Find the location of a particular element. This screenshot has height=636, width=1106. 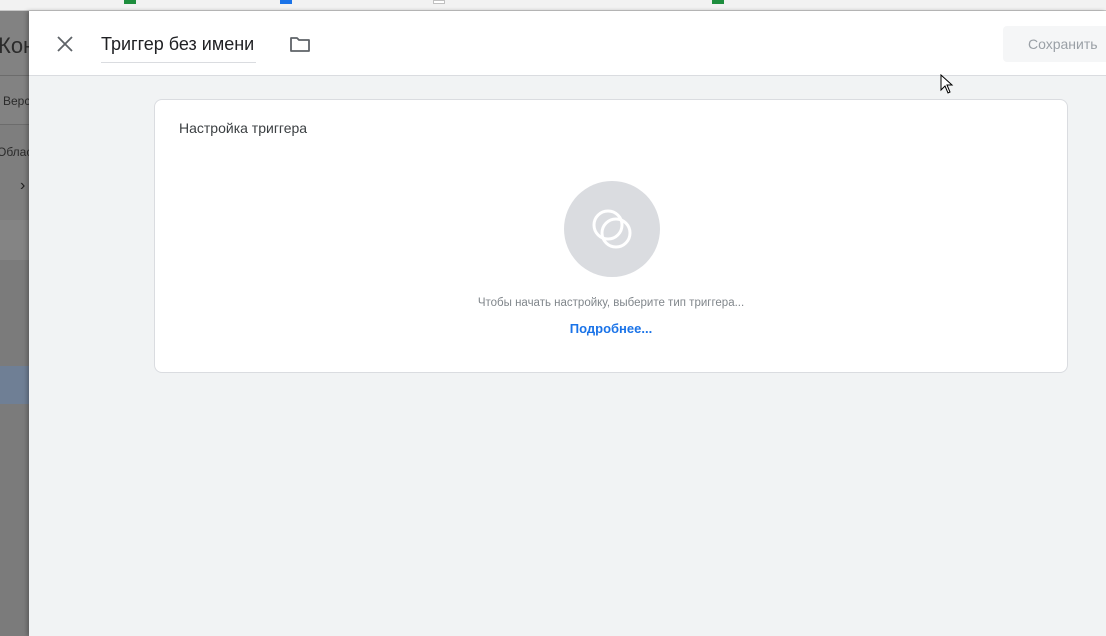

underlying-nav: Версии is located at coordinates (14, 100).